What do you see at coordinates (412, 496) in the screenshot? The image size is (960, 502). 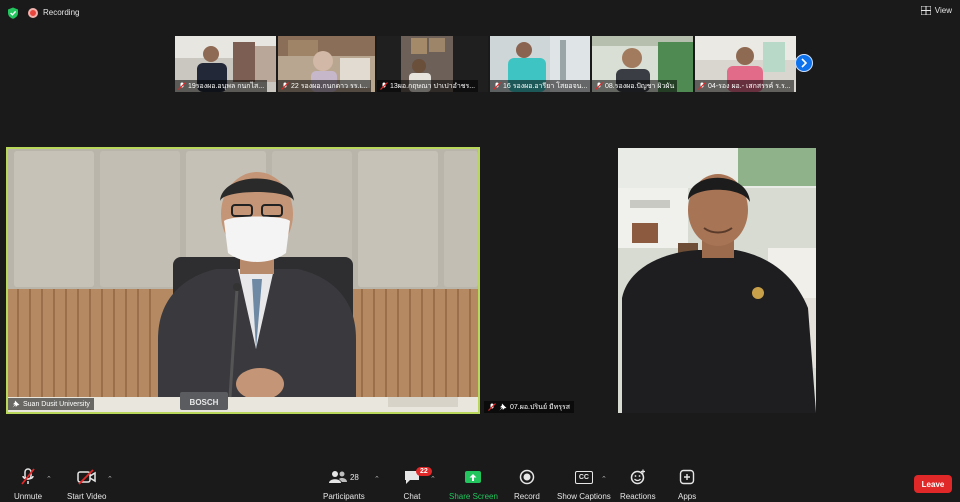 I see `chat-label: Chat` at bounding box center [412, 496].